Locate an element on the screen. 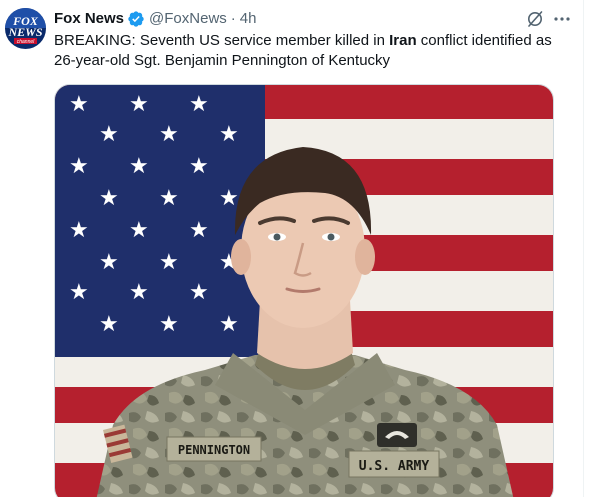 This screenshot has width=593, height=497. branch-tape-text: U.S. ARMY is located at coordinates (394, 466).